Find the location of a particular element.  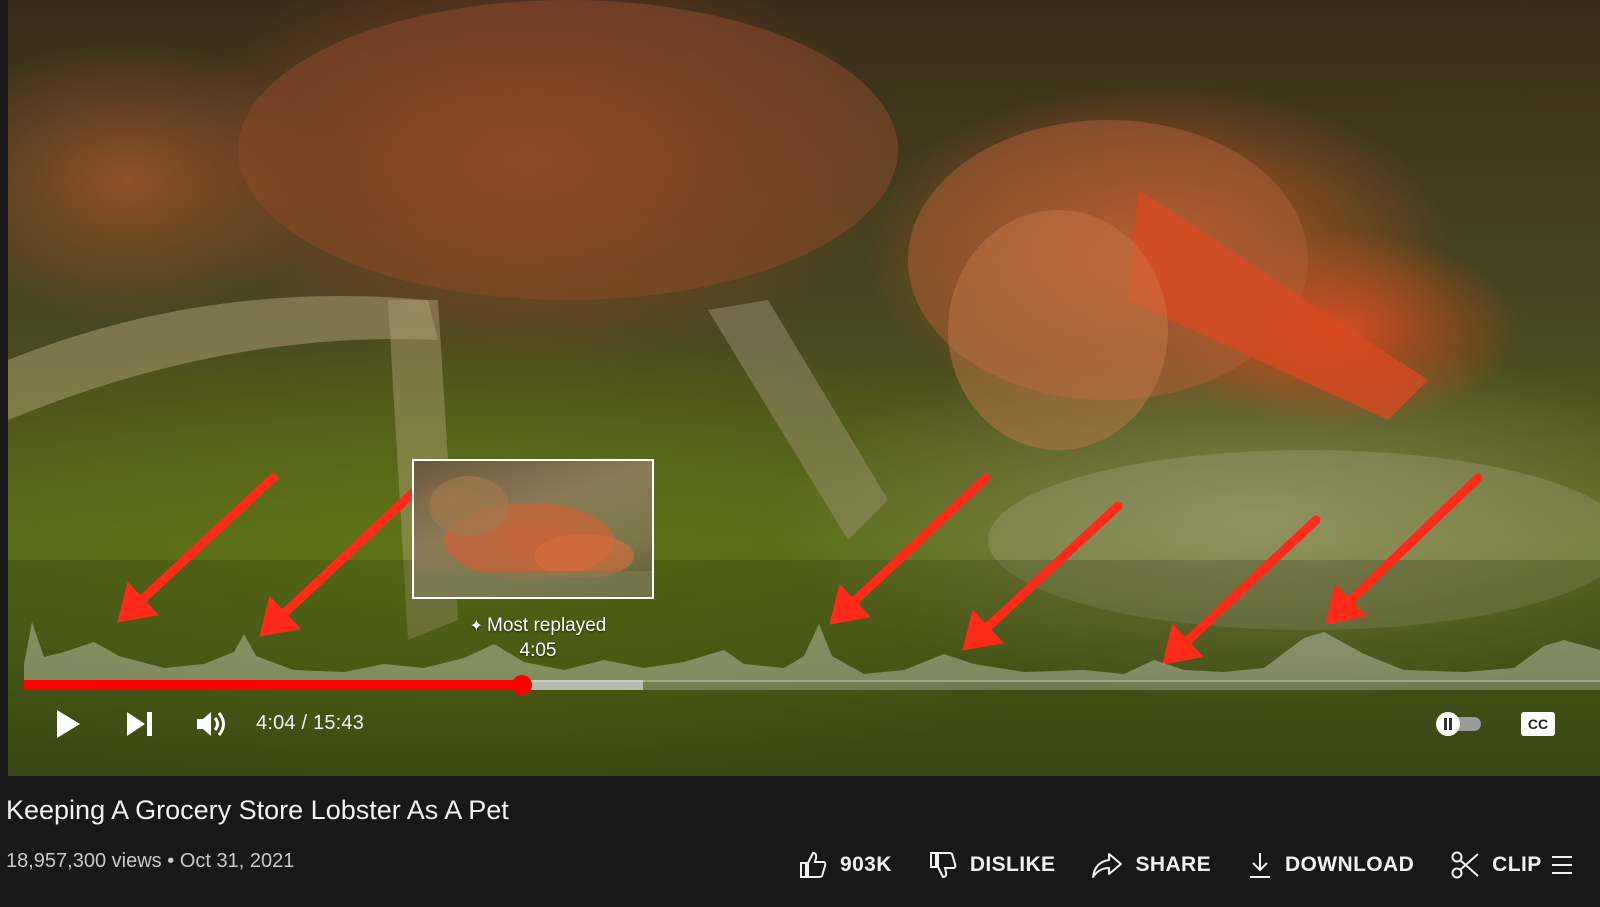

dislike-button: DISLIKE is located at coordinates (992, 865).